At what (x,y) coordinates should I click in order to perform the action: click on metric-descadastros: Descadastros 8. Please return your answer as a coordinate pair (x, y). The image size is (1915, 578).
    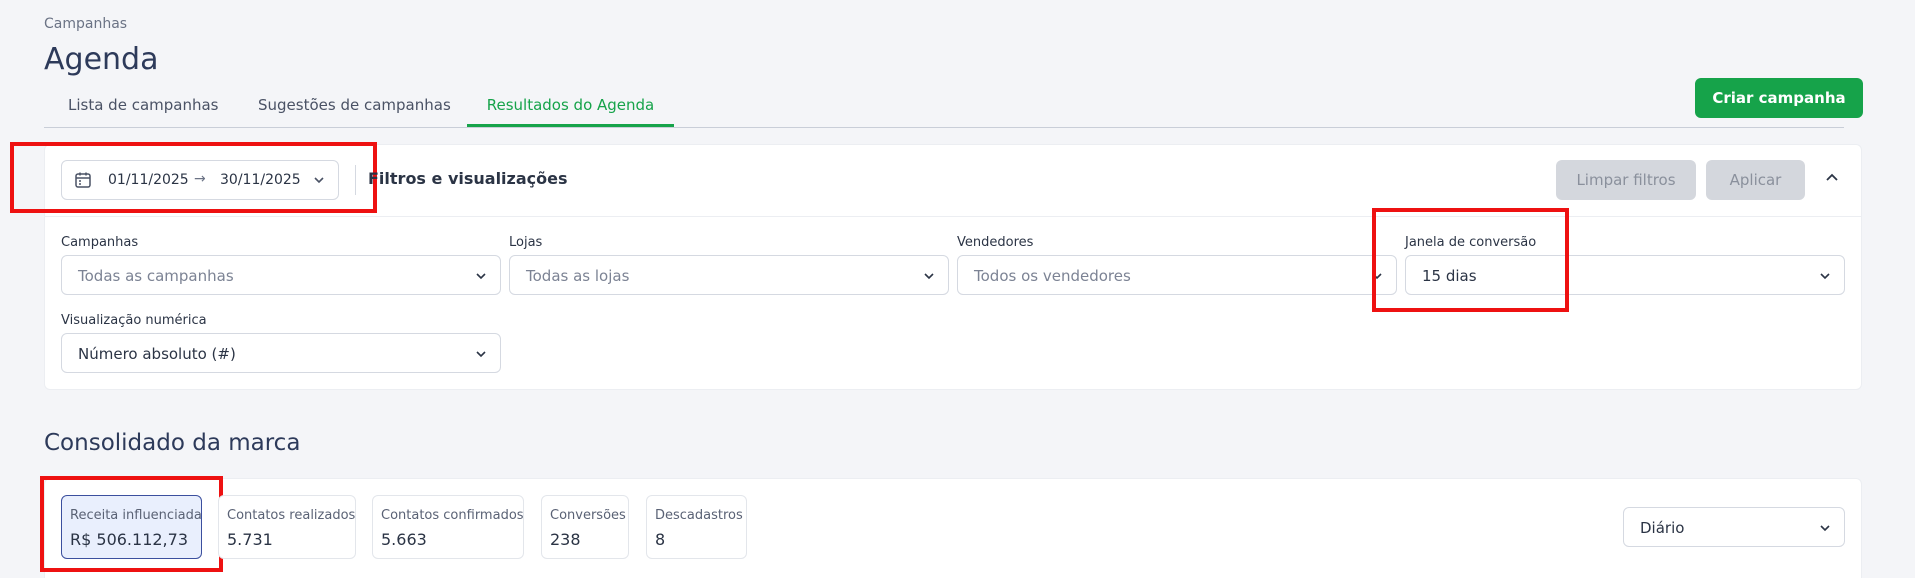
    Looking at the image, I should click on (696, 527).